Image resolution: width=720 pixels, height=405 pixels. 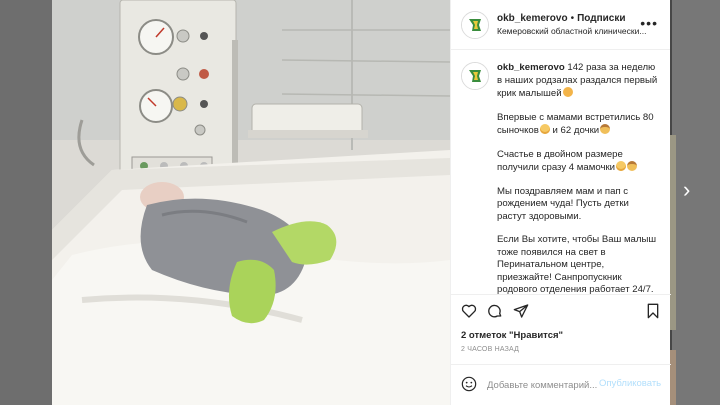 I want to click on love-face-emoji-icon, so click(x=567, y=92).